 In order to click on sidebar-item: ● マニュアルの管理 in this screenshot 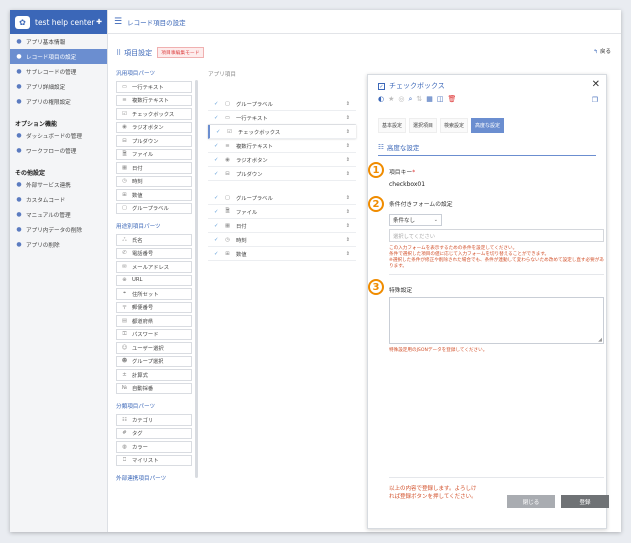, I will do `click(58, 214)`.